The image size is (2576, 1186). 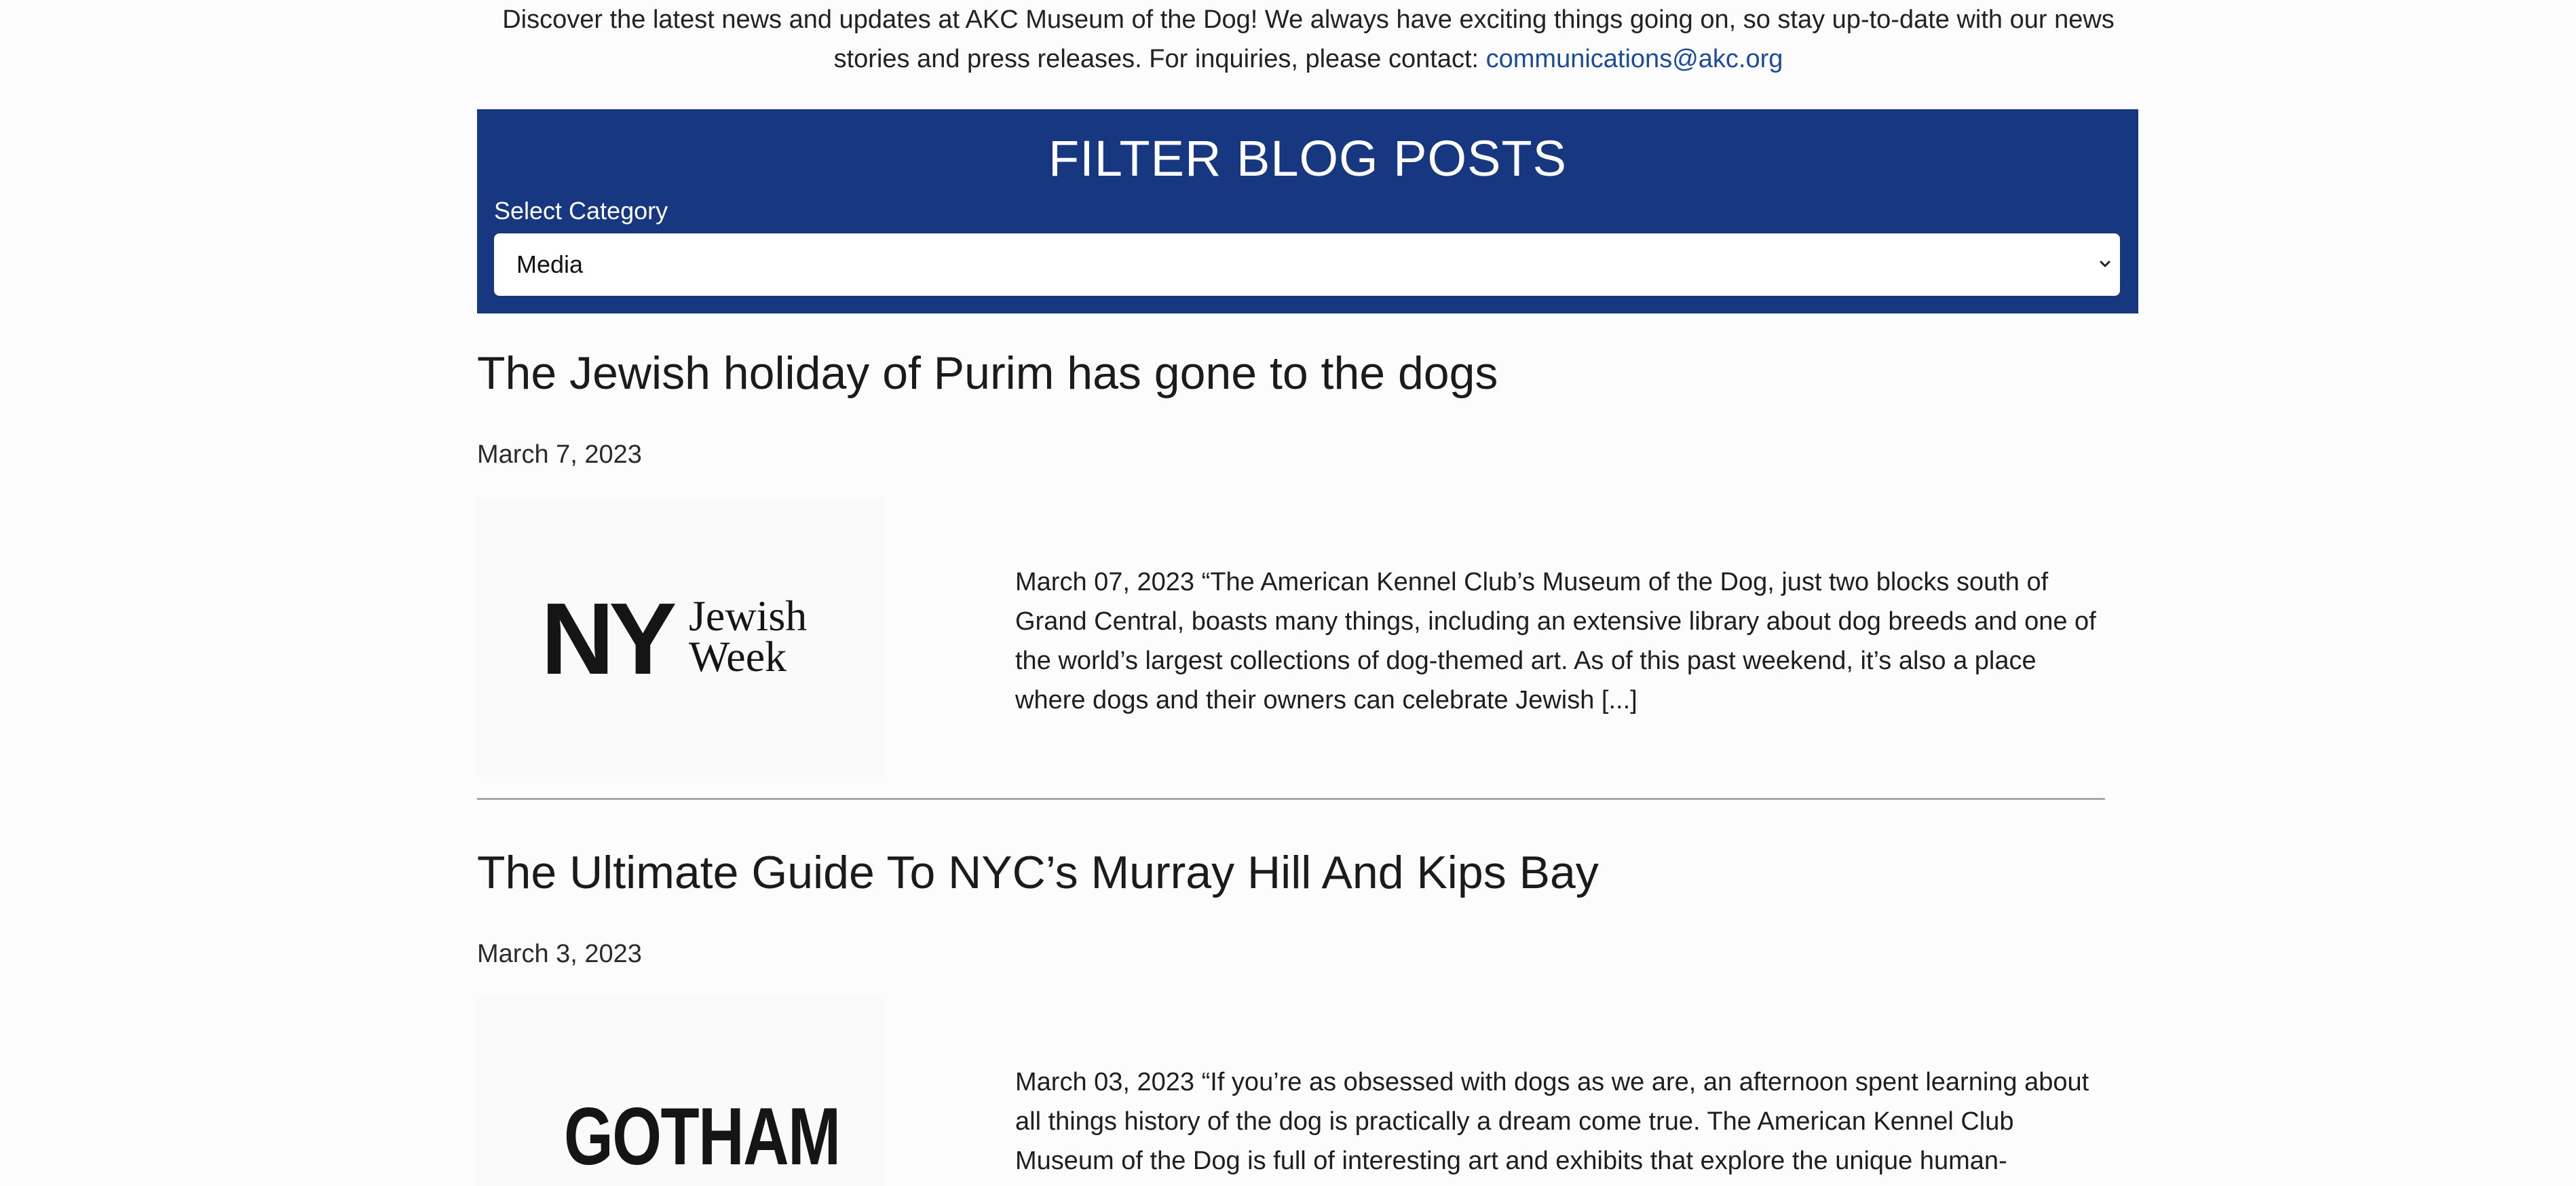 I want to click on logo-week-text: Week, so click(x=738, y=656).